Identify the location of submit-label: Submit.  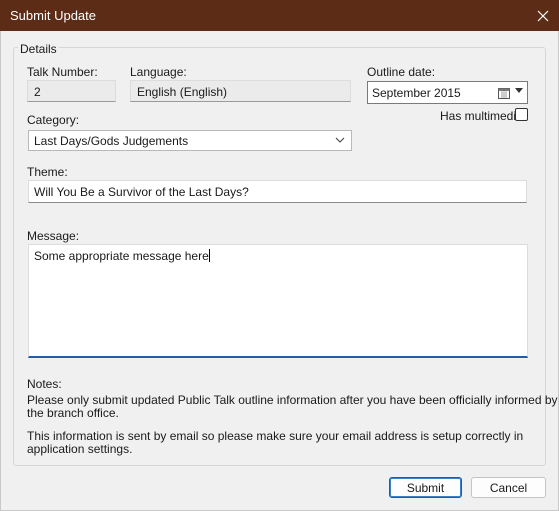
(425, 487).